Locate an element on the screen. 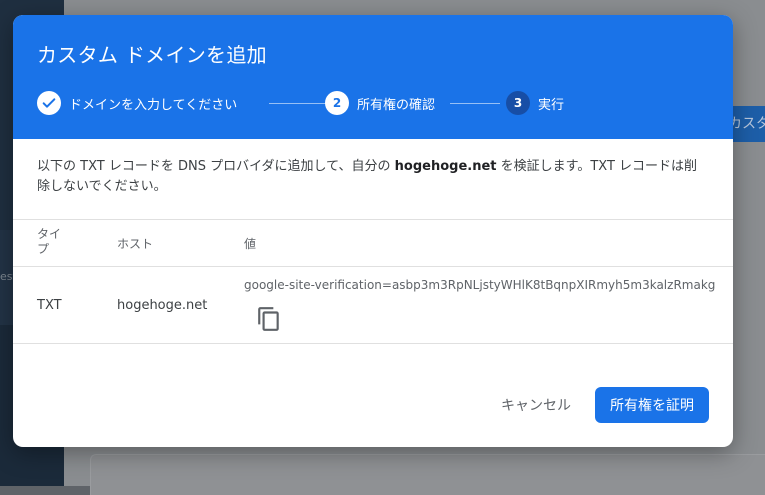  record-type: TXT is located at coordinates (49, 305).